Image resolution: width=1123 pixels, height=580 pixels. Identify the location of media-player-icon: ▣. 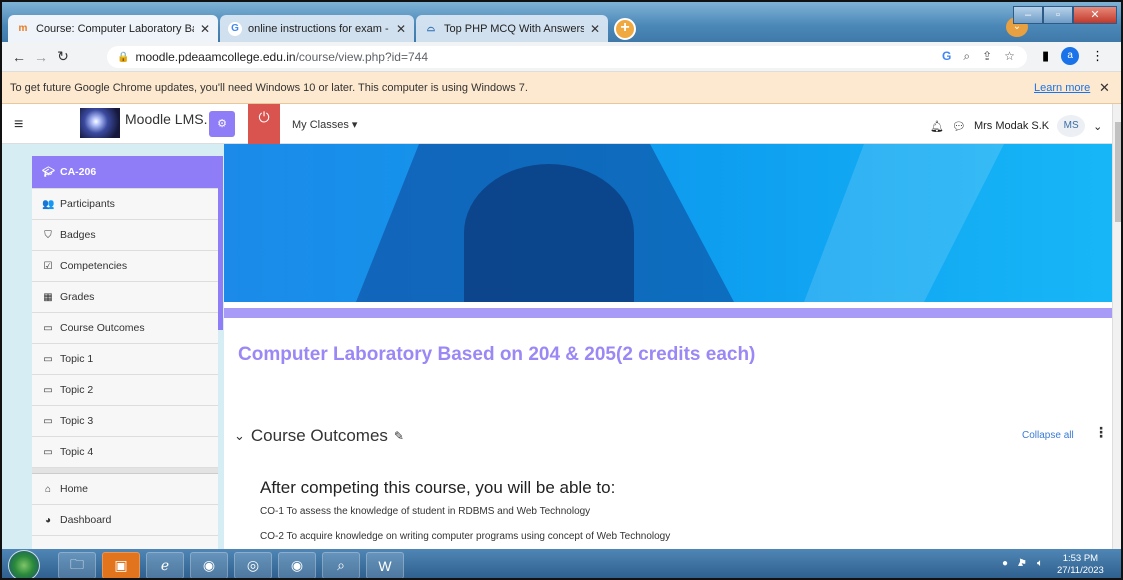
(121, 565).